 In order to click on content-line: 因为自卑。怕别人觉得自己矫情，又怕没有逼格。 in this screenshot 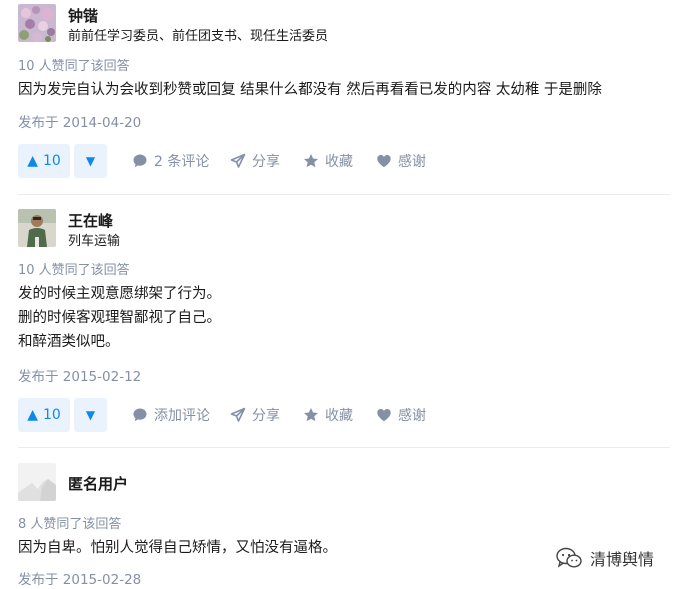, I will do `click(177, 548)`.